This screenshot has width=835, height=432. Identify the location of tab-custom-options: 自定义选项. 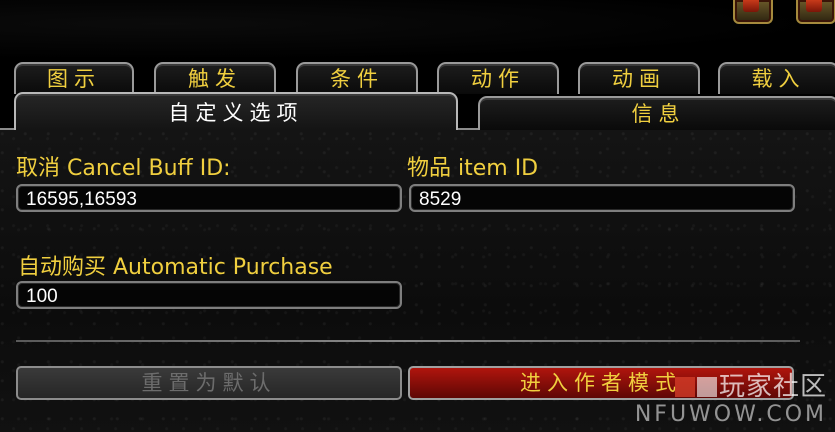
(236, 111).